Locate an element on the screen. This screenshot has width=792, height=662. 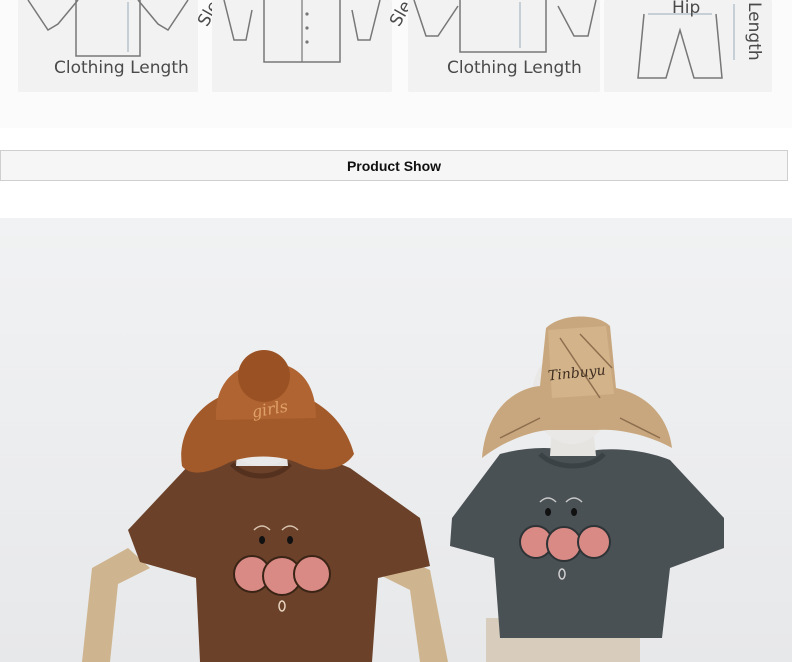
pom-pom is located at coordinates (264, 376).